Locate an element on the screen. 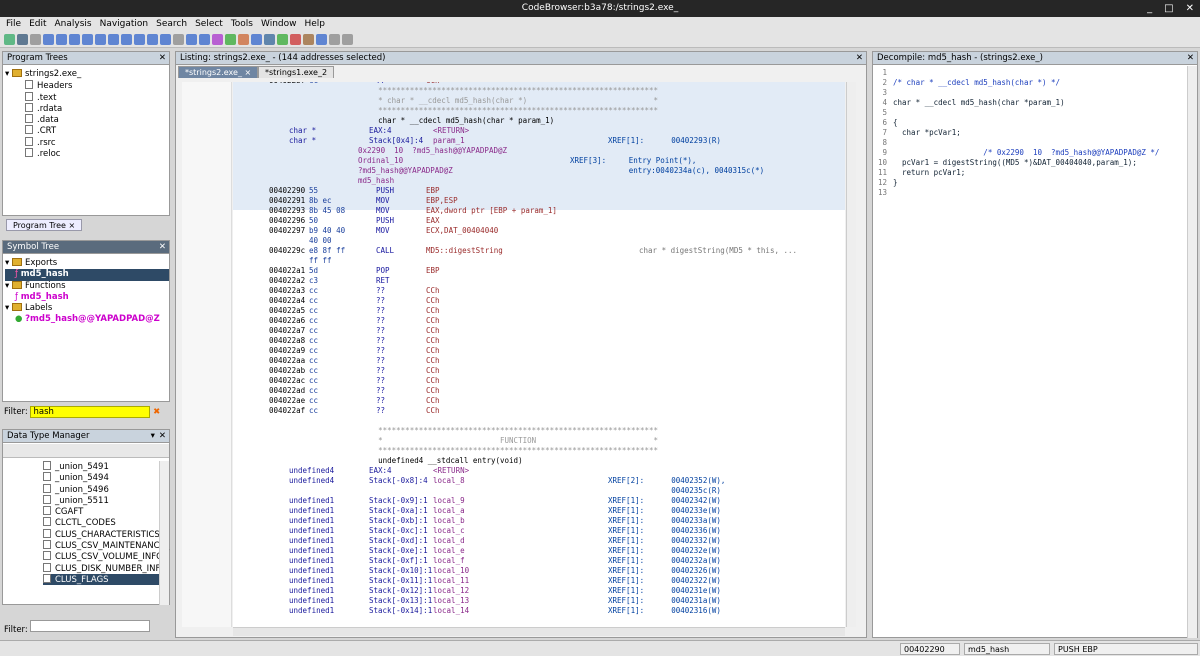 Image resolution: width=1200 pixels, height=656 pixels. listing-row: 004022af cc?? CCh is located at coordinates (539, 411).